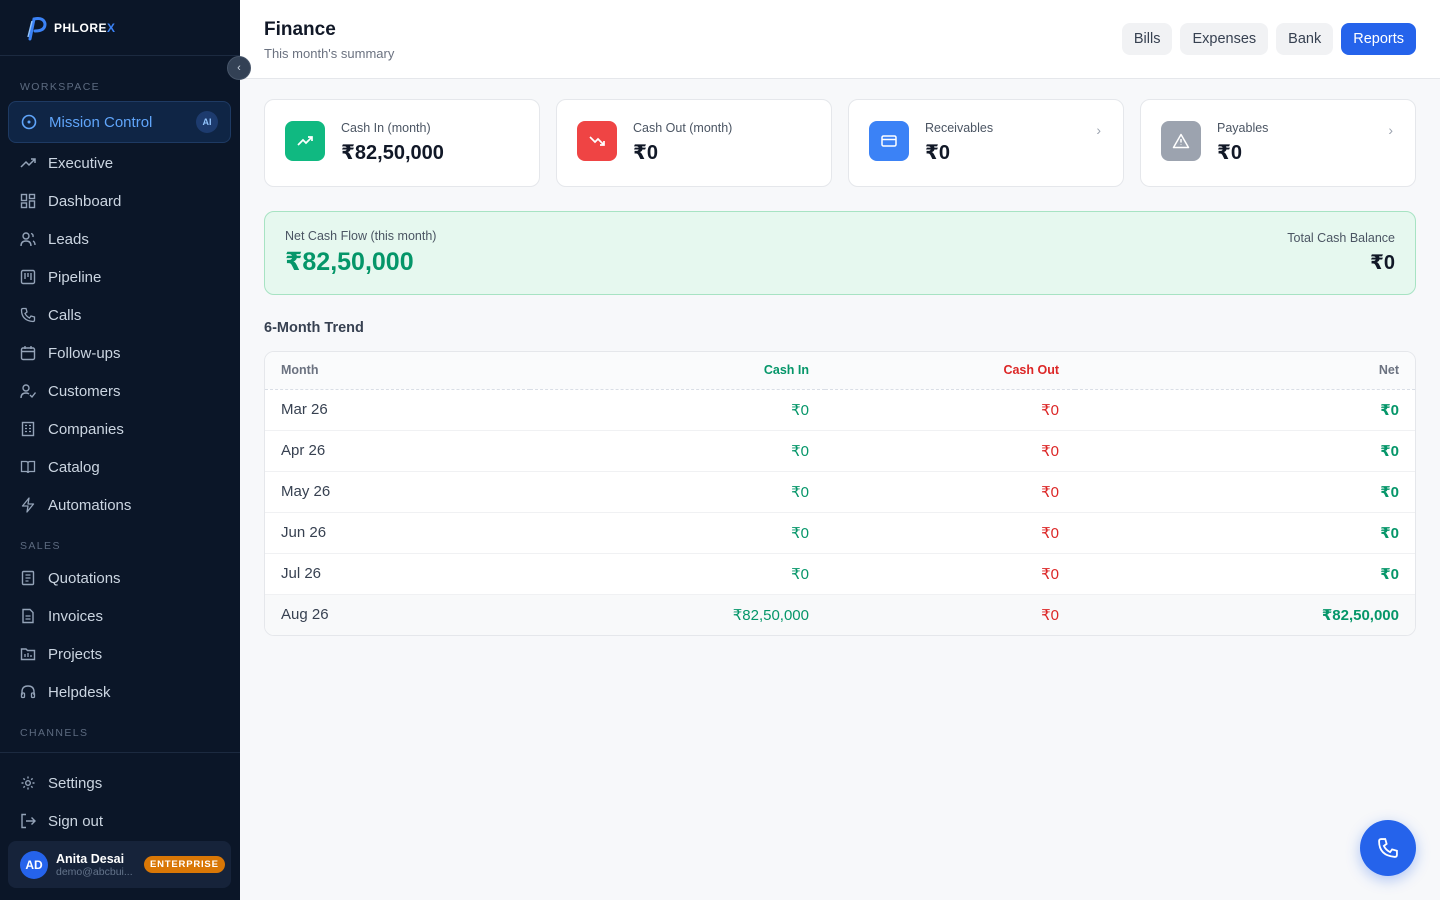 The width and height of the screenshot is (1440, 900). Describe the element at coordinates (207, 122) in the screenshot. I see `ai-badge: AI` at that location.